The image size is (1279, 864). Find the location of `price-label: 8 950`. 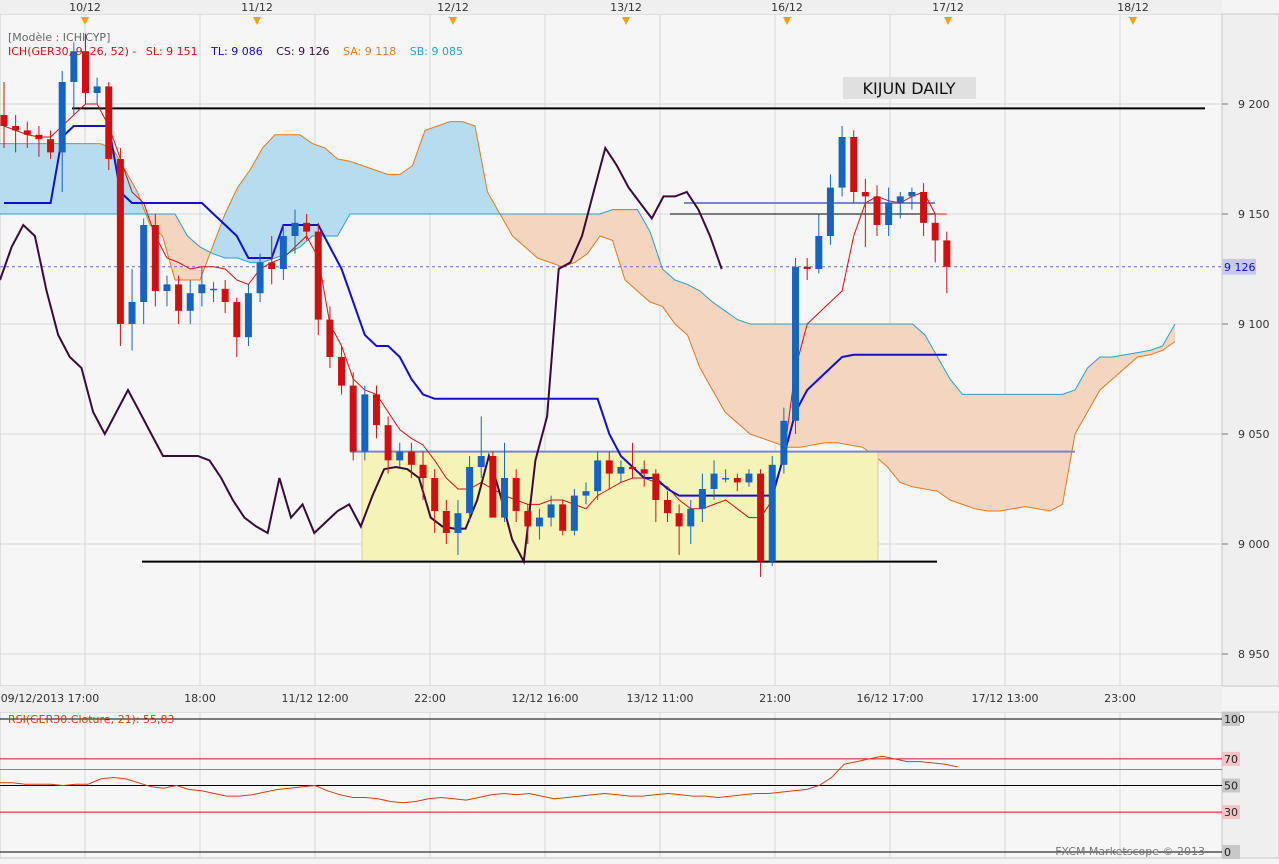

price-label: 8 950 is located at coordinates (1254, 654).